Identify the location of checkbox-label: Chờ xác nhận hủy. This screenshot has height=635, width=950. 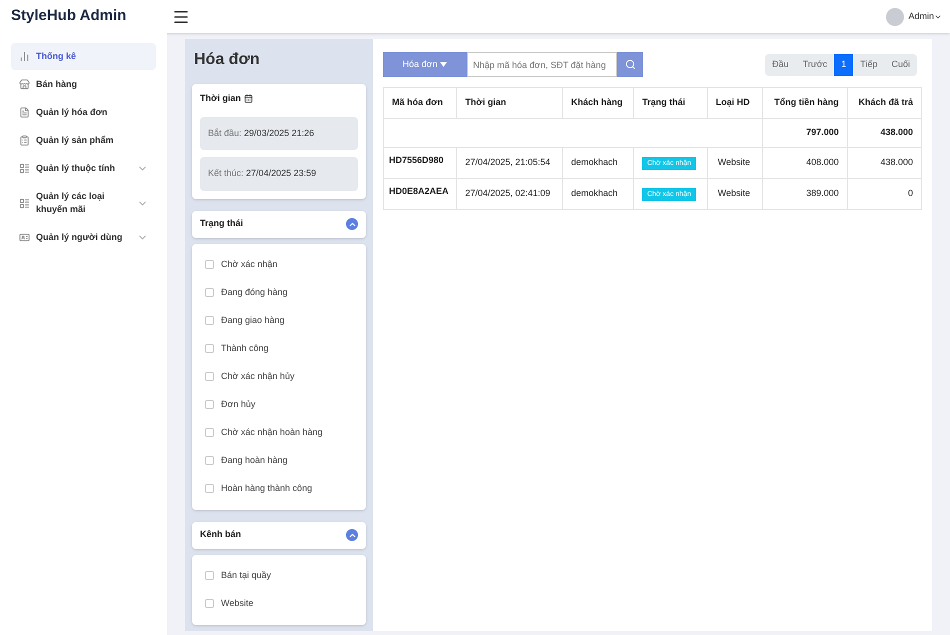
(257, 376).